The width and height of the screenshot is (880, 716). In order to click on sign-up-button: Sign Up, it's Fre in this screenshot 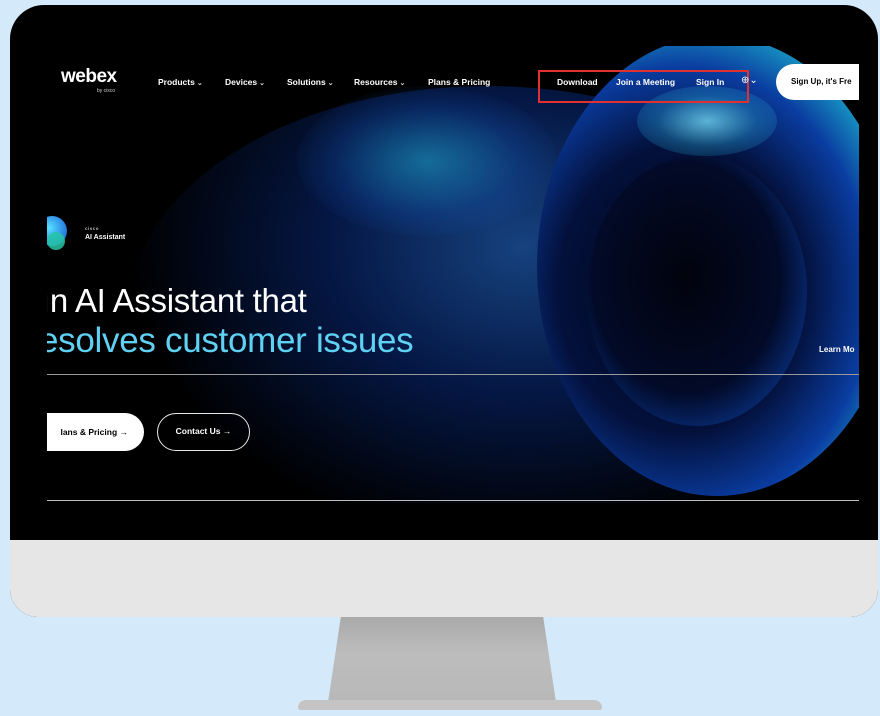, I will do `click(817, 82)`.